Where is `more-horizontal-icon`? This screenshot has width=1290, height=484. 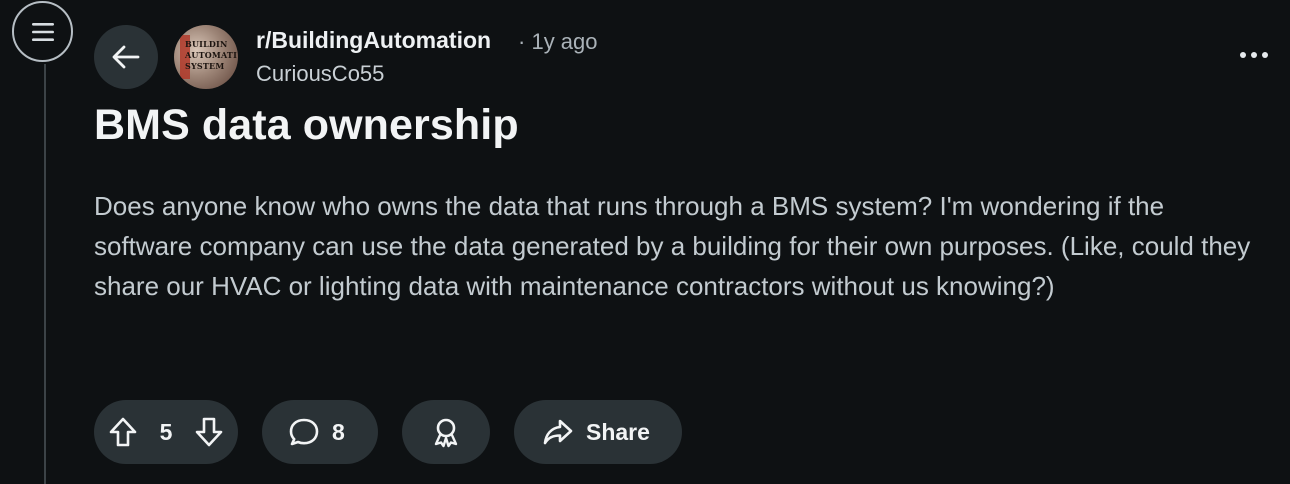 more-horizontal-icon is located at coordinates (1254, 55).